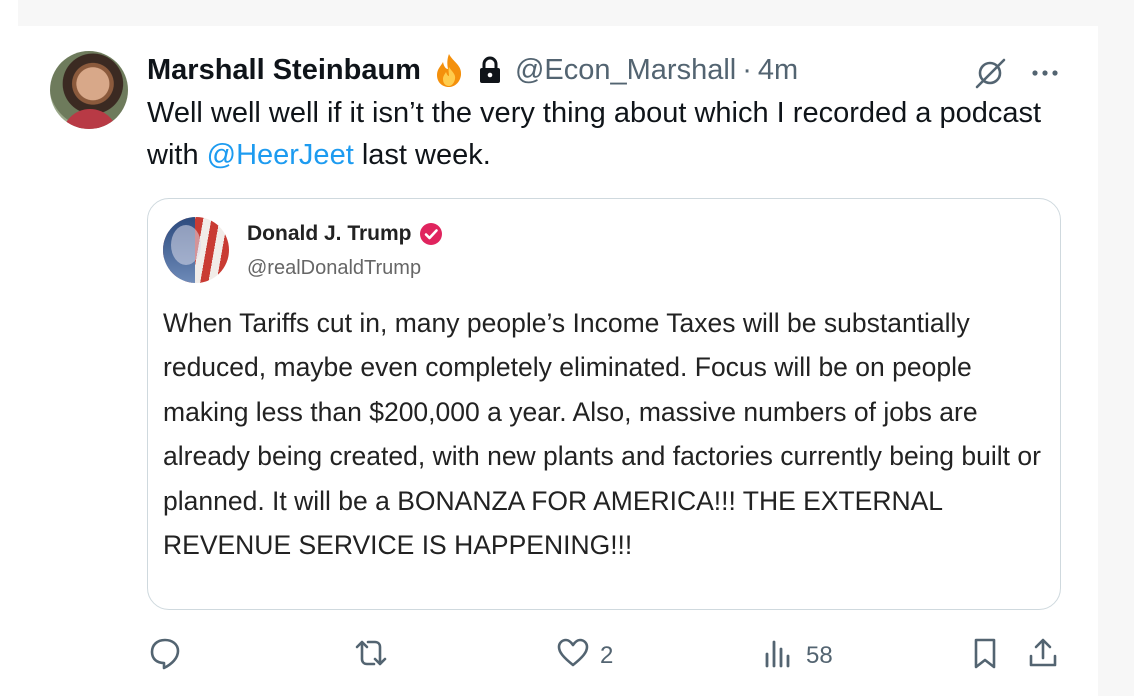 This screenshot has width=1134, height=696. Describe the element at coordinates (431, 234) in the screenshot. I see `verified-badge-icon` at that location.